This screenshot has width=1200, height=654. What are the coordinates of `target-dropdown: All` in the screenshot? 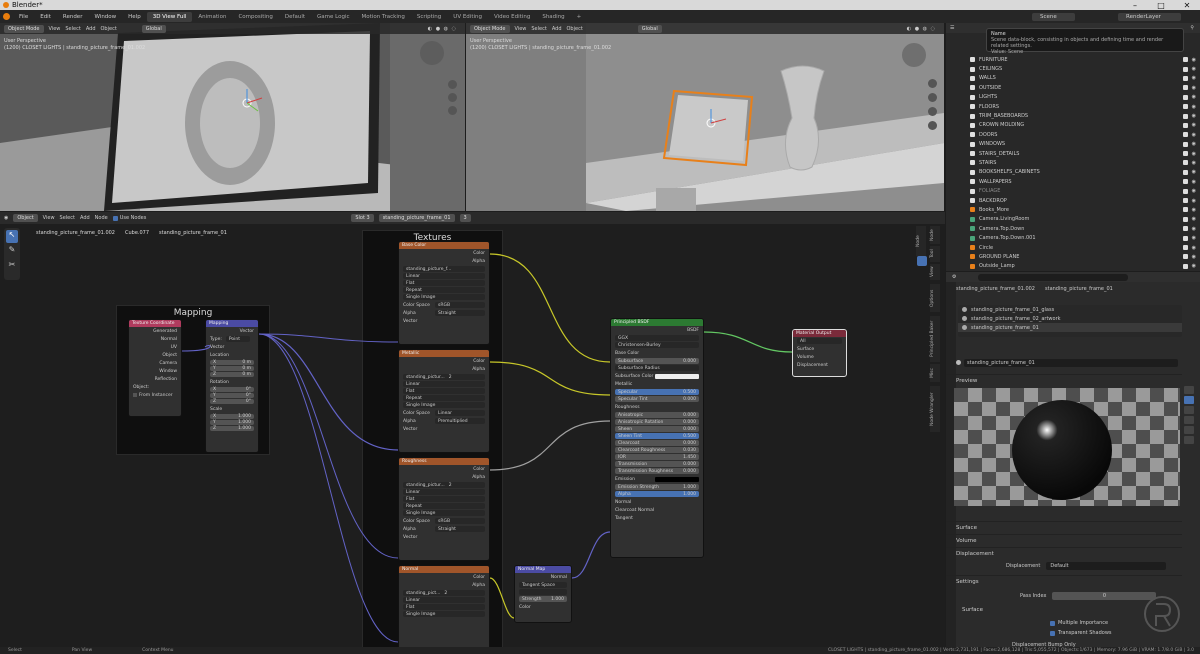 It's located at (819, 341).